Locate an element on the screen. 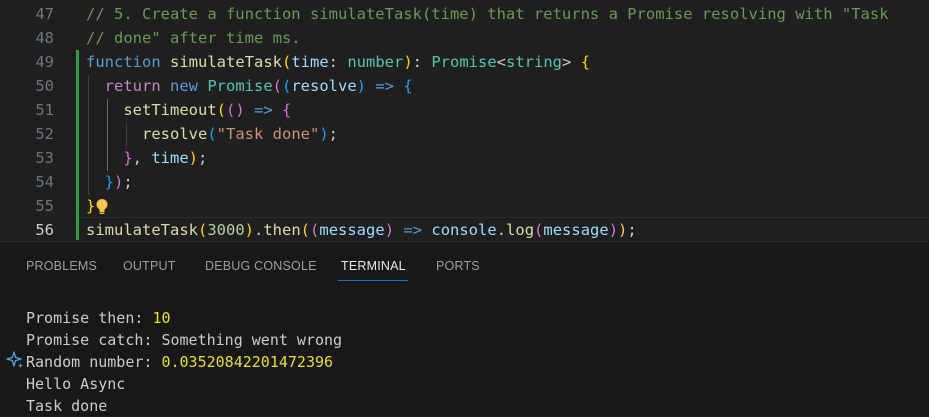 The height and width of the screenshot is (417, 929). code-token: string is located at coordinates (534, 62).